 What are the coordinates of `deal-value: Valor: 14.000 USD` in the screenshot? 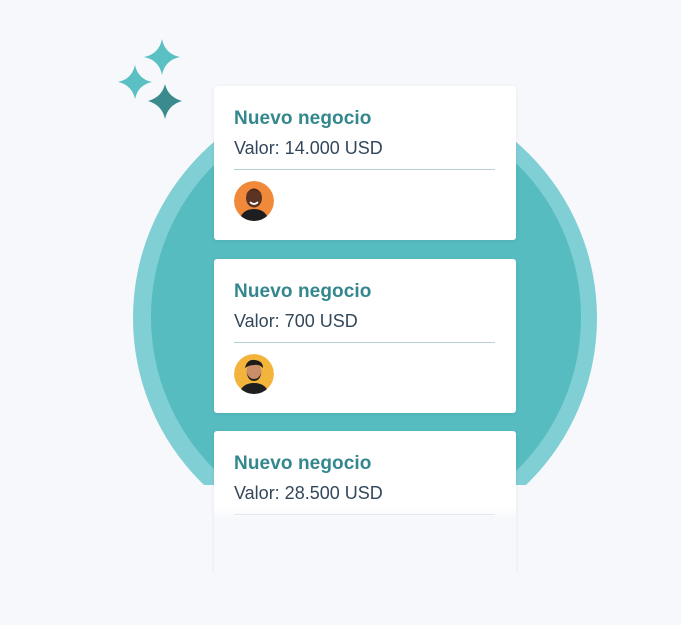 It's located at (308, 148).